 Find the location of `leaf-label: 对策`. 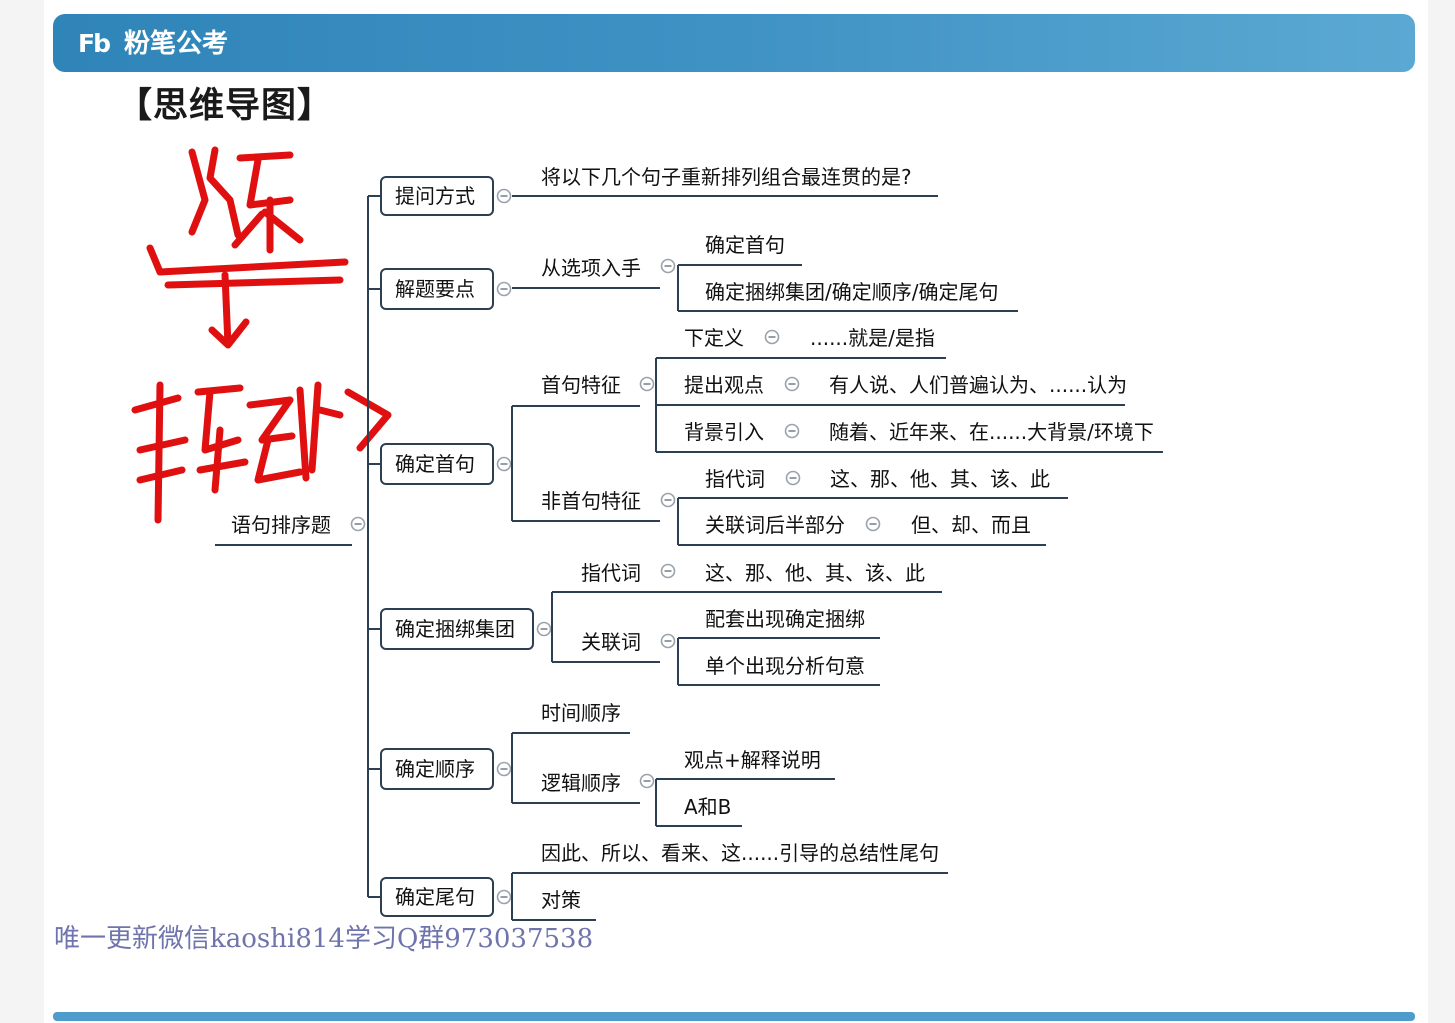

leaf-label: 对策 is located at coordinates (561, 900).